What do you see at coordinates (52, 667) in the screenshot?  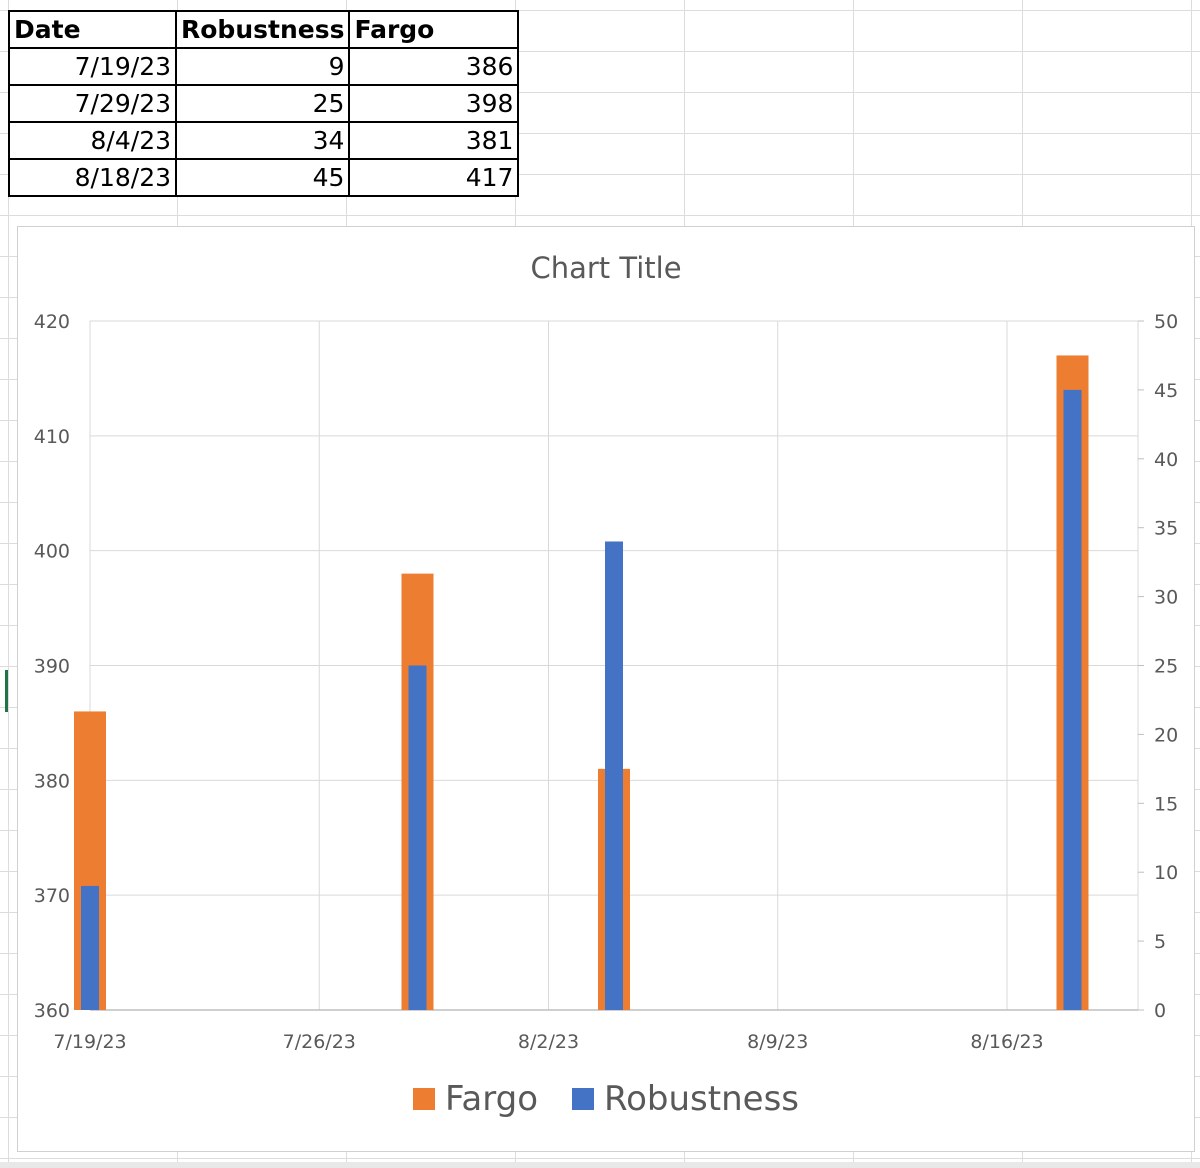 I see `y-tick-label: 390` at bounding box center [52, 667].